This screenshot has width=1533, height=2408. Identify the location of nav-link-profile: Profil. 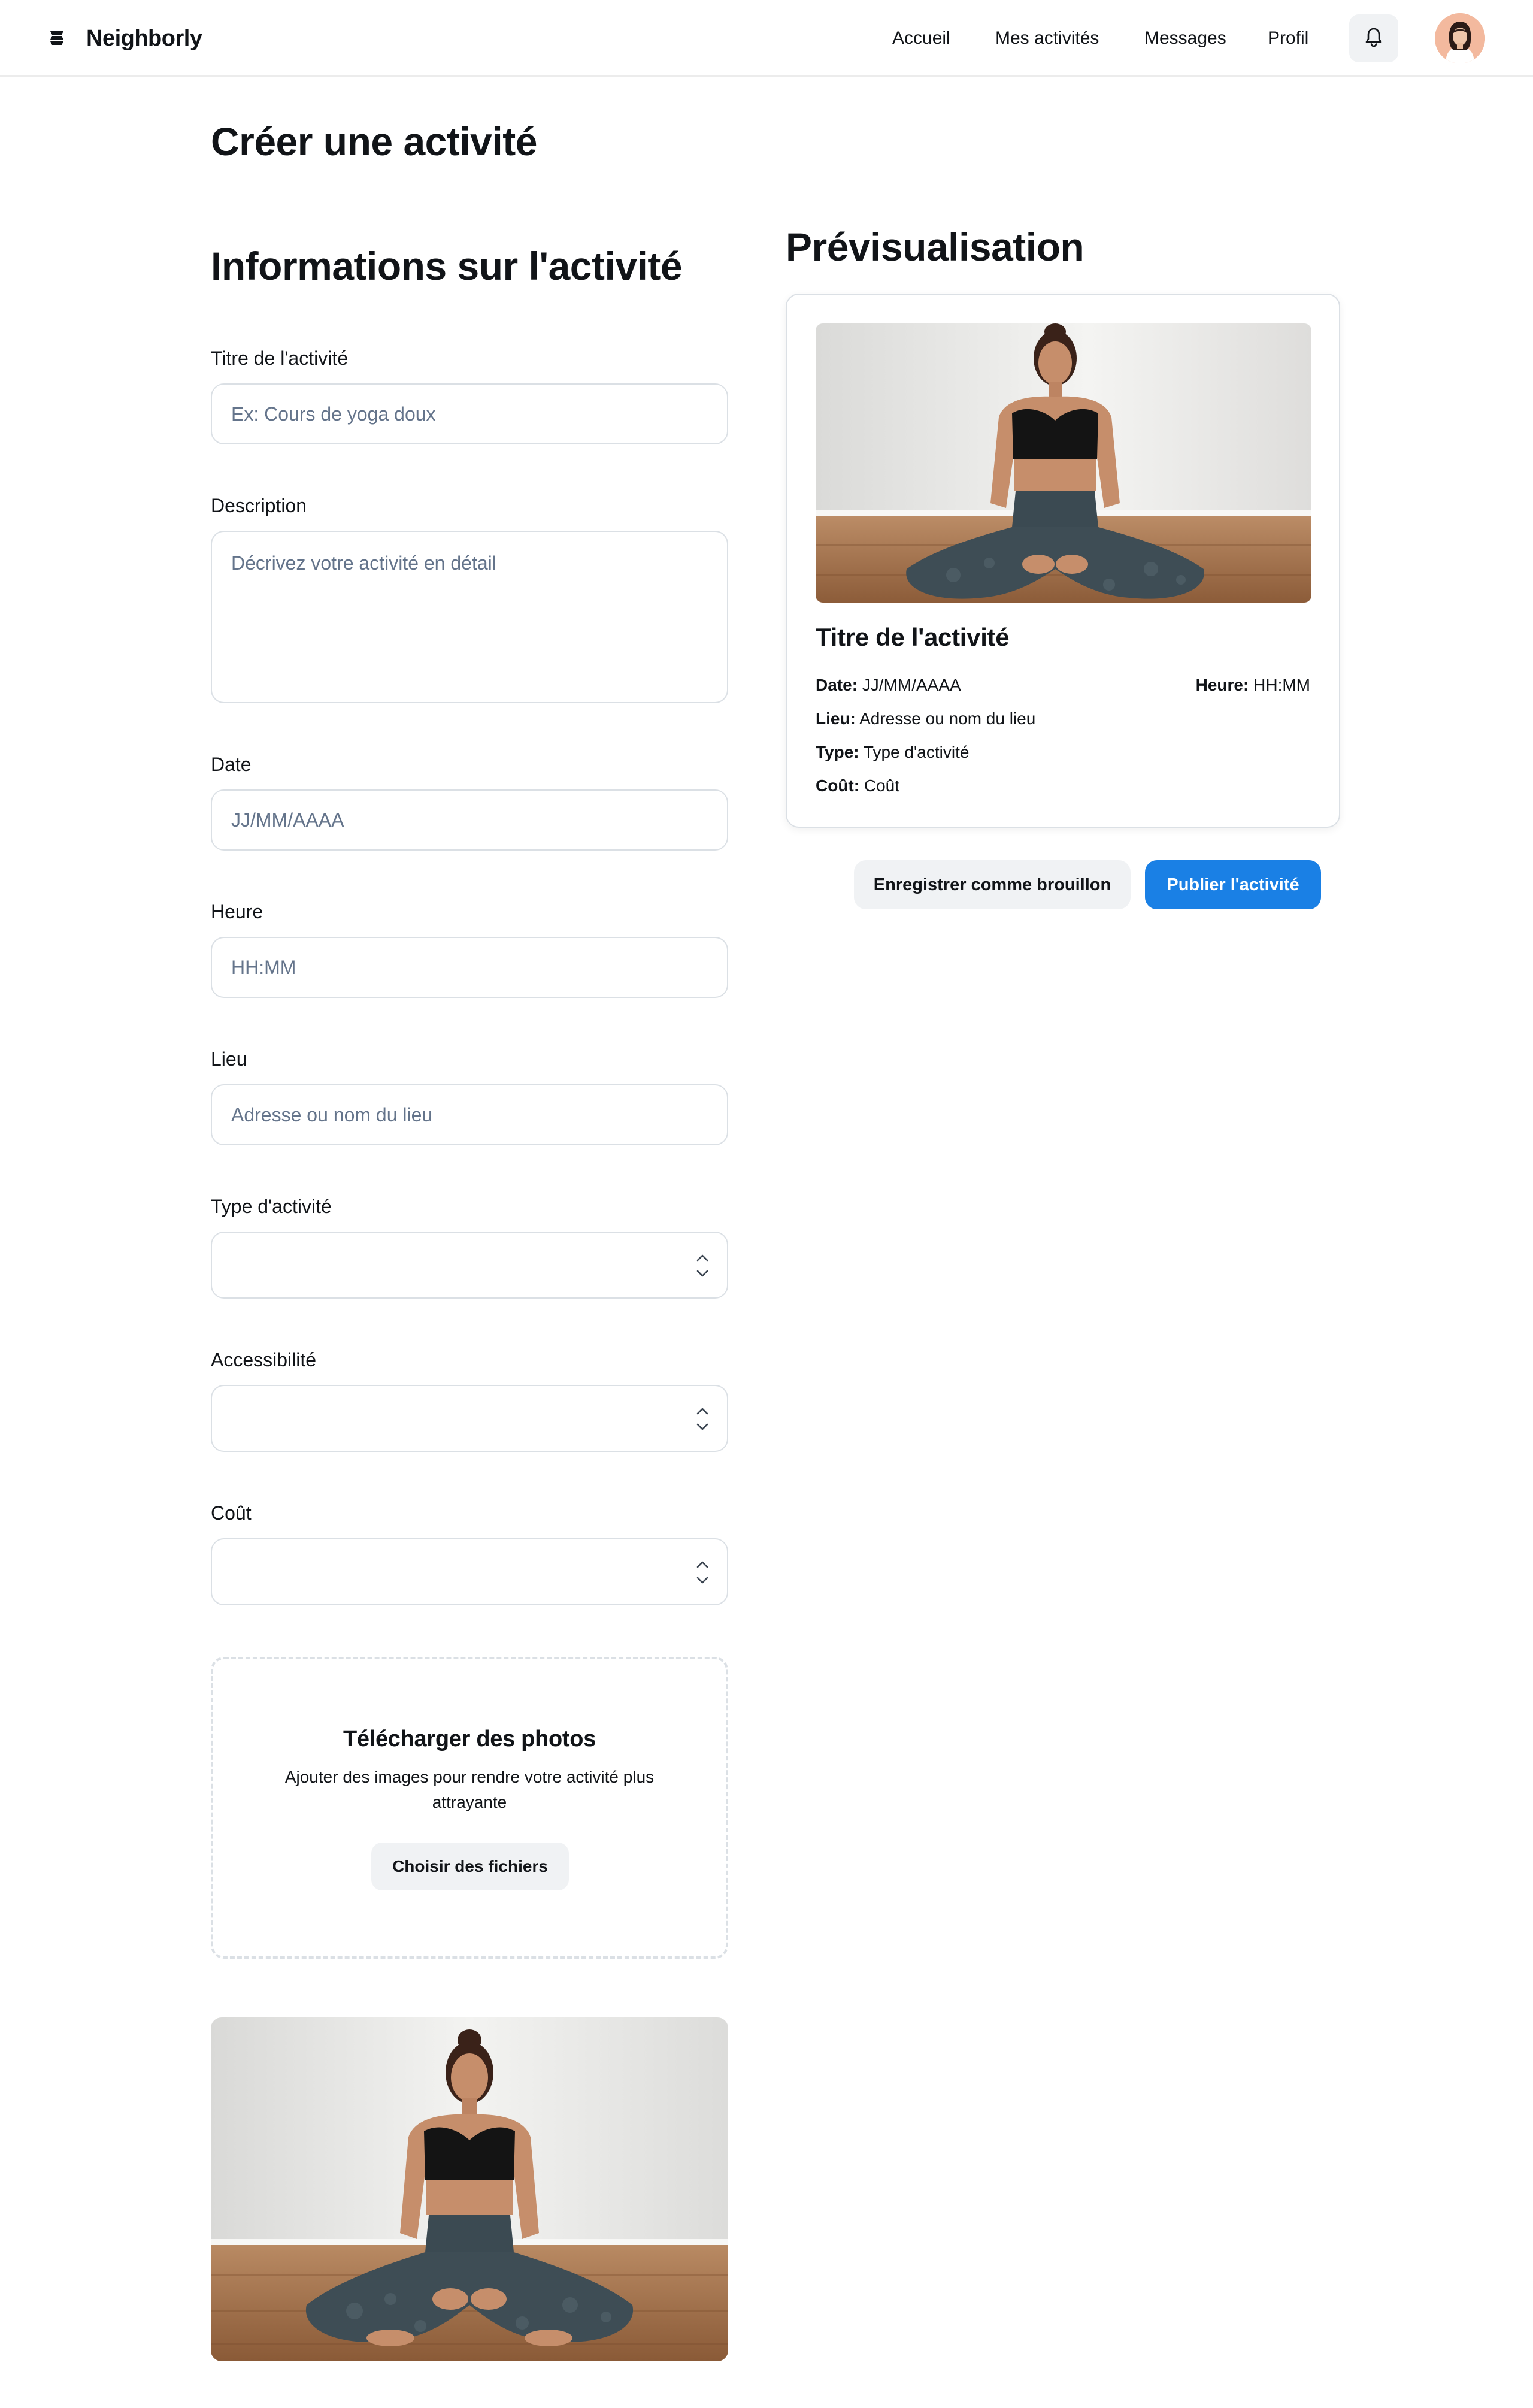
(1288, 39).